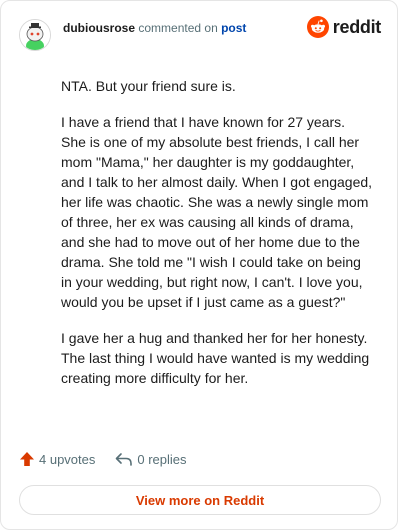 This screenshot has height=532, width=400. I want to click on snoo-avatar-icon, so click(35, 35).